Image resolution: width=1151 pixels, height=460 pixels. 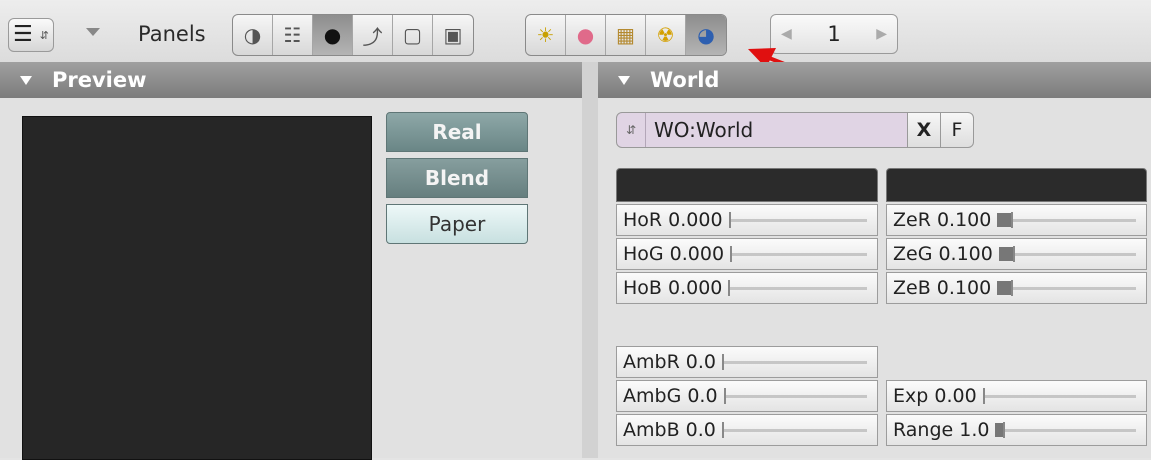 What do you see at coordinates (1003, 429) in the screenshot?
I see `range-slider-knob` at bounding box center [1003, 429].